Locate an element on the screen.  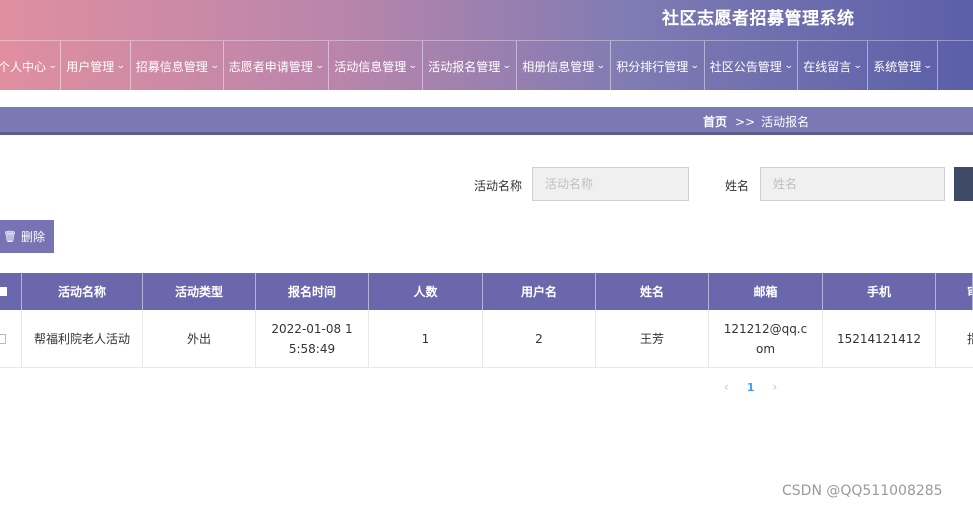
column-header: 人数 is located at coordinates (426, 291).